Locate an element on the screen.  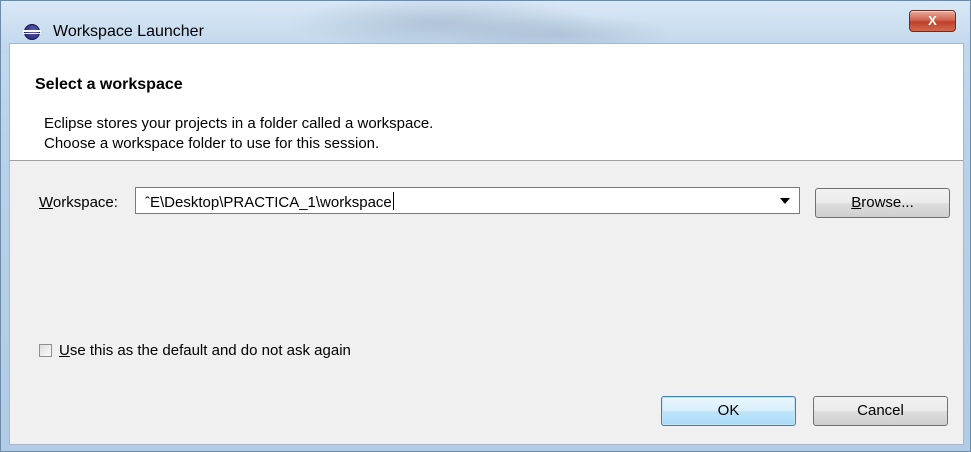
cancel-button: Cancel is located at coordinates (880, 411).